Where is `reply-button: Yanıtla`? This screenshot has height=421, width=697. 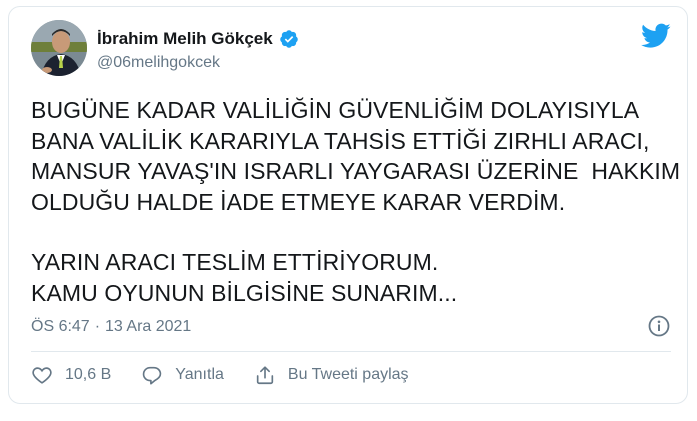 reply-button: Yanıtla is located at coordinates (182, 375).